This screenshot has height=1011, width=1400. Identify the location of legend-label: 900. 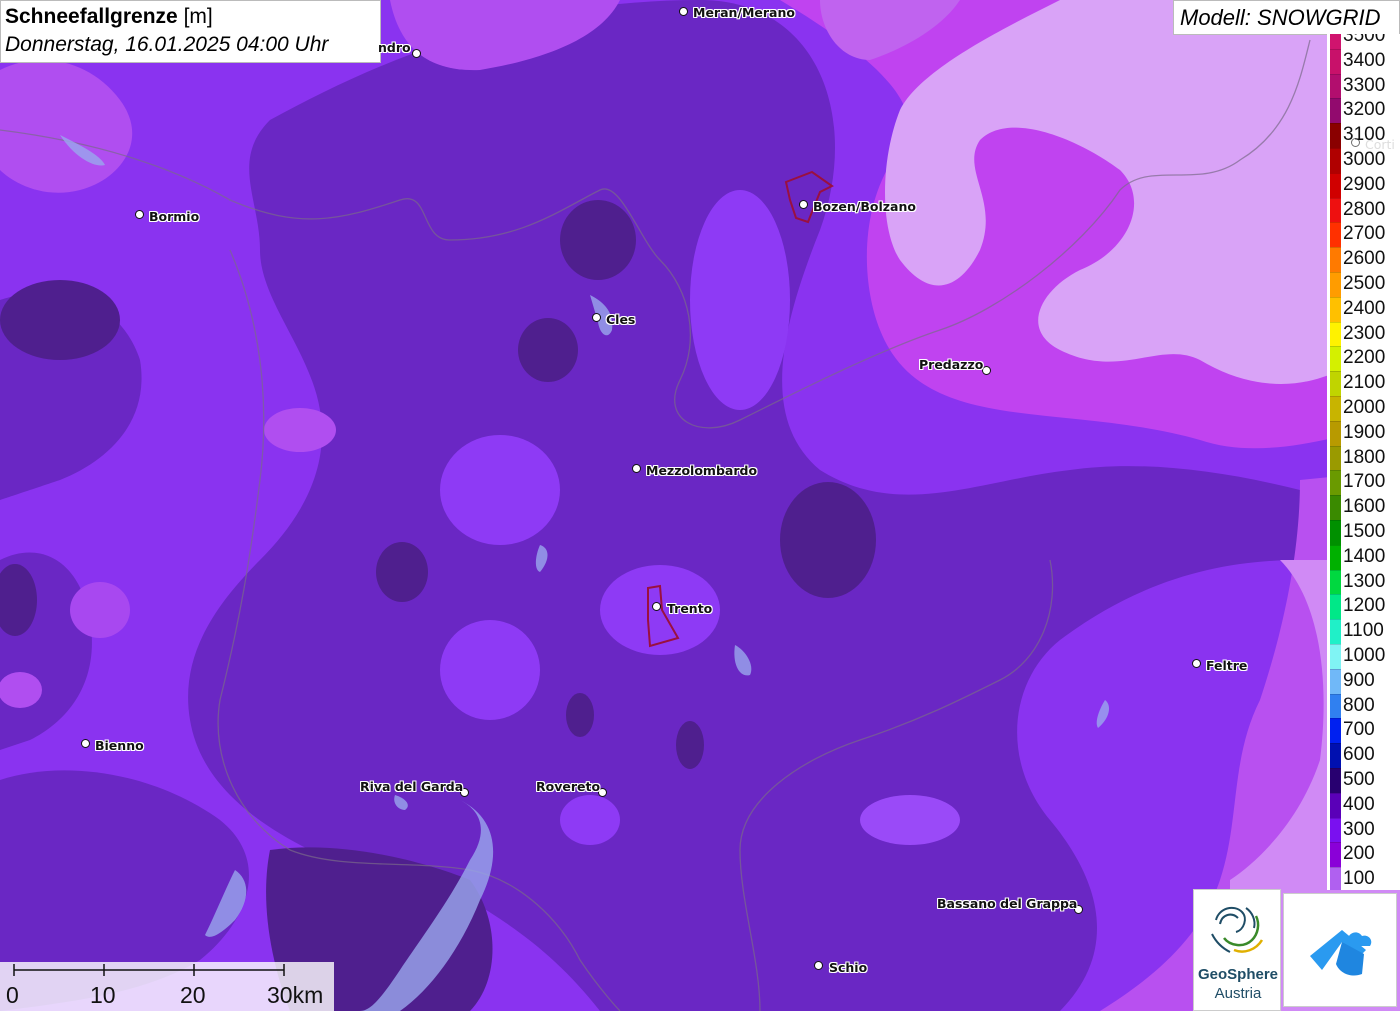
(1359, 680).